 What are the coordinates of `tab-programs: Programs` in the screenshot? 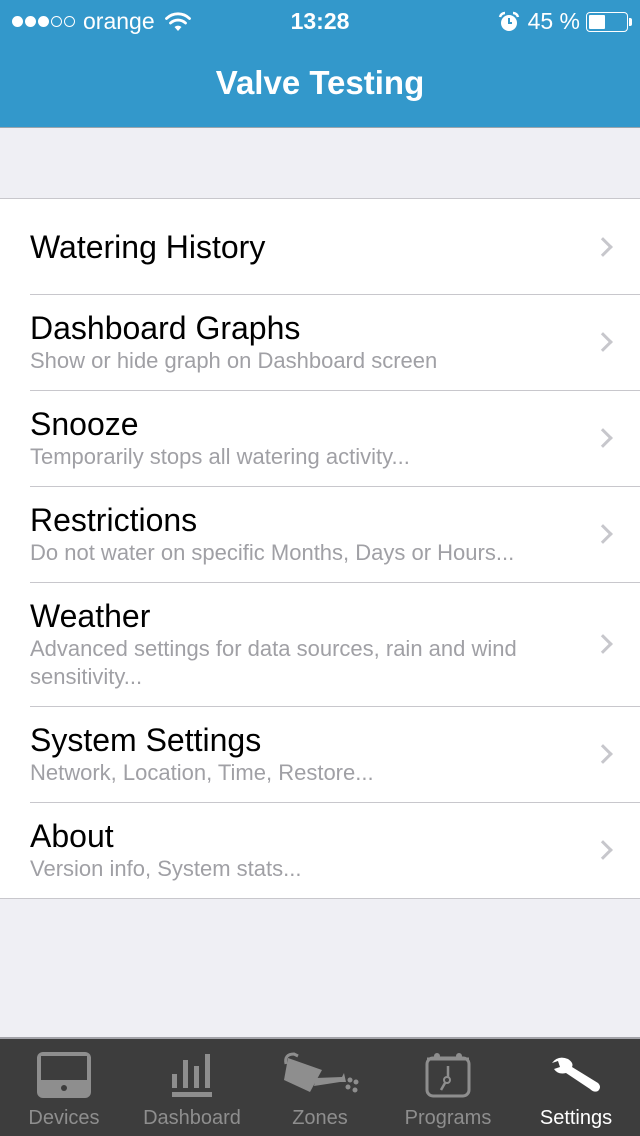 It's located at (448, 1087).